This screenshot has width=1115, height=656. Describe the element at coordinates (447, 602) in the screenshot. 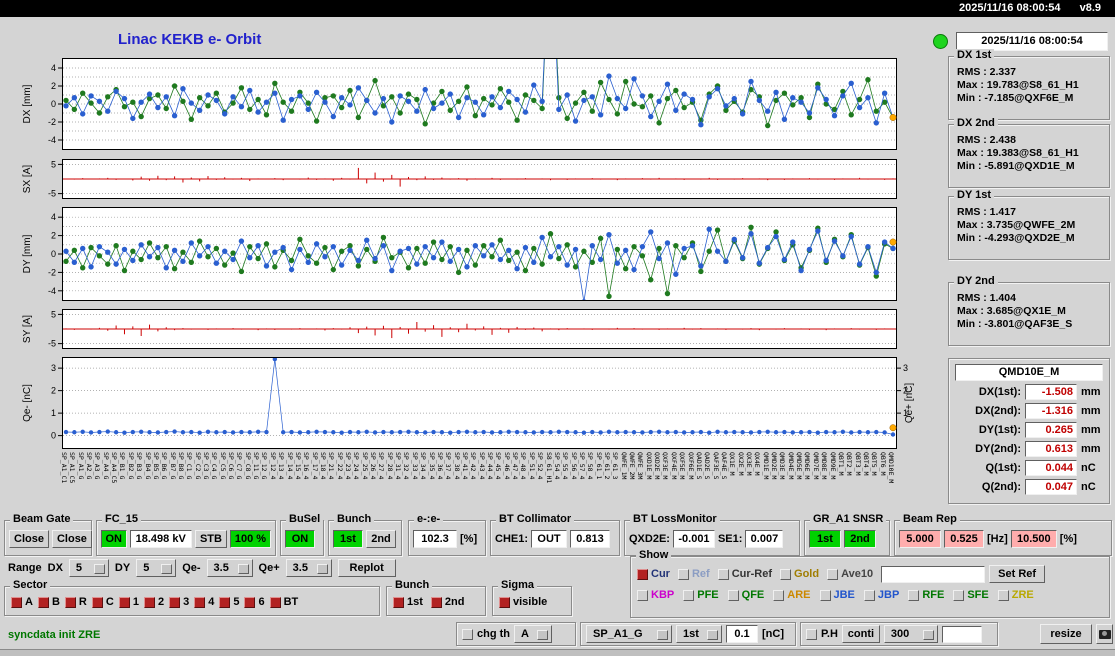

I see `bunchsel-group-item-2nd: 2nd` at that location.